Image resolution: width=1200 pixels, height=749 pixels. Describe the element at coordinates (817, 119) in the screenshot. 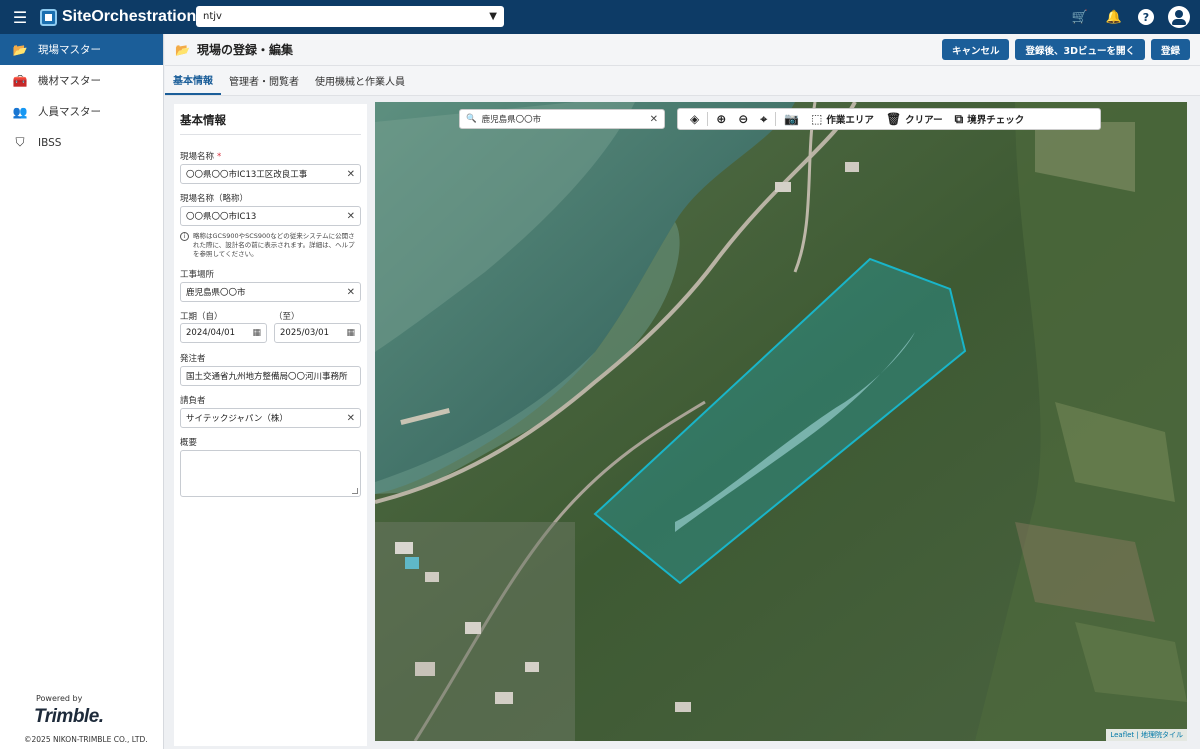

I see `polygon-draw-icon: ⬚` at that location.